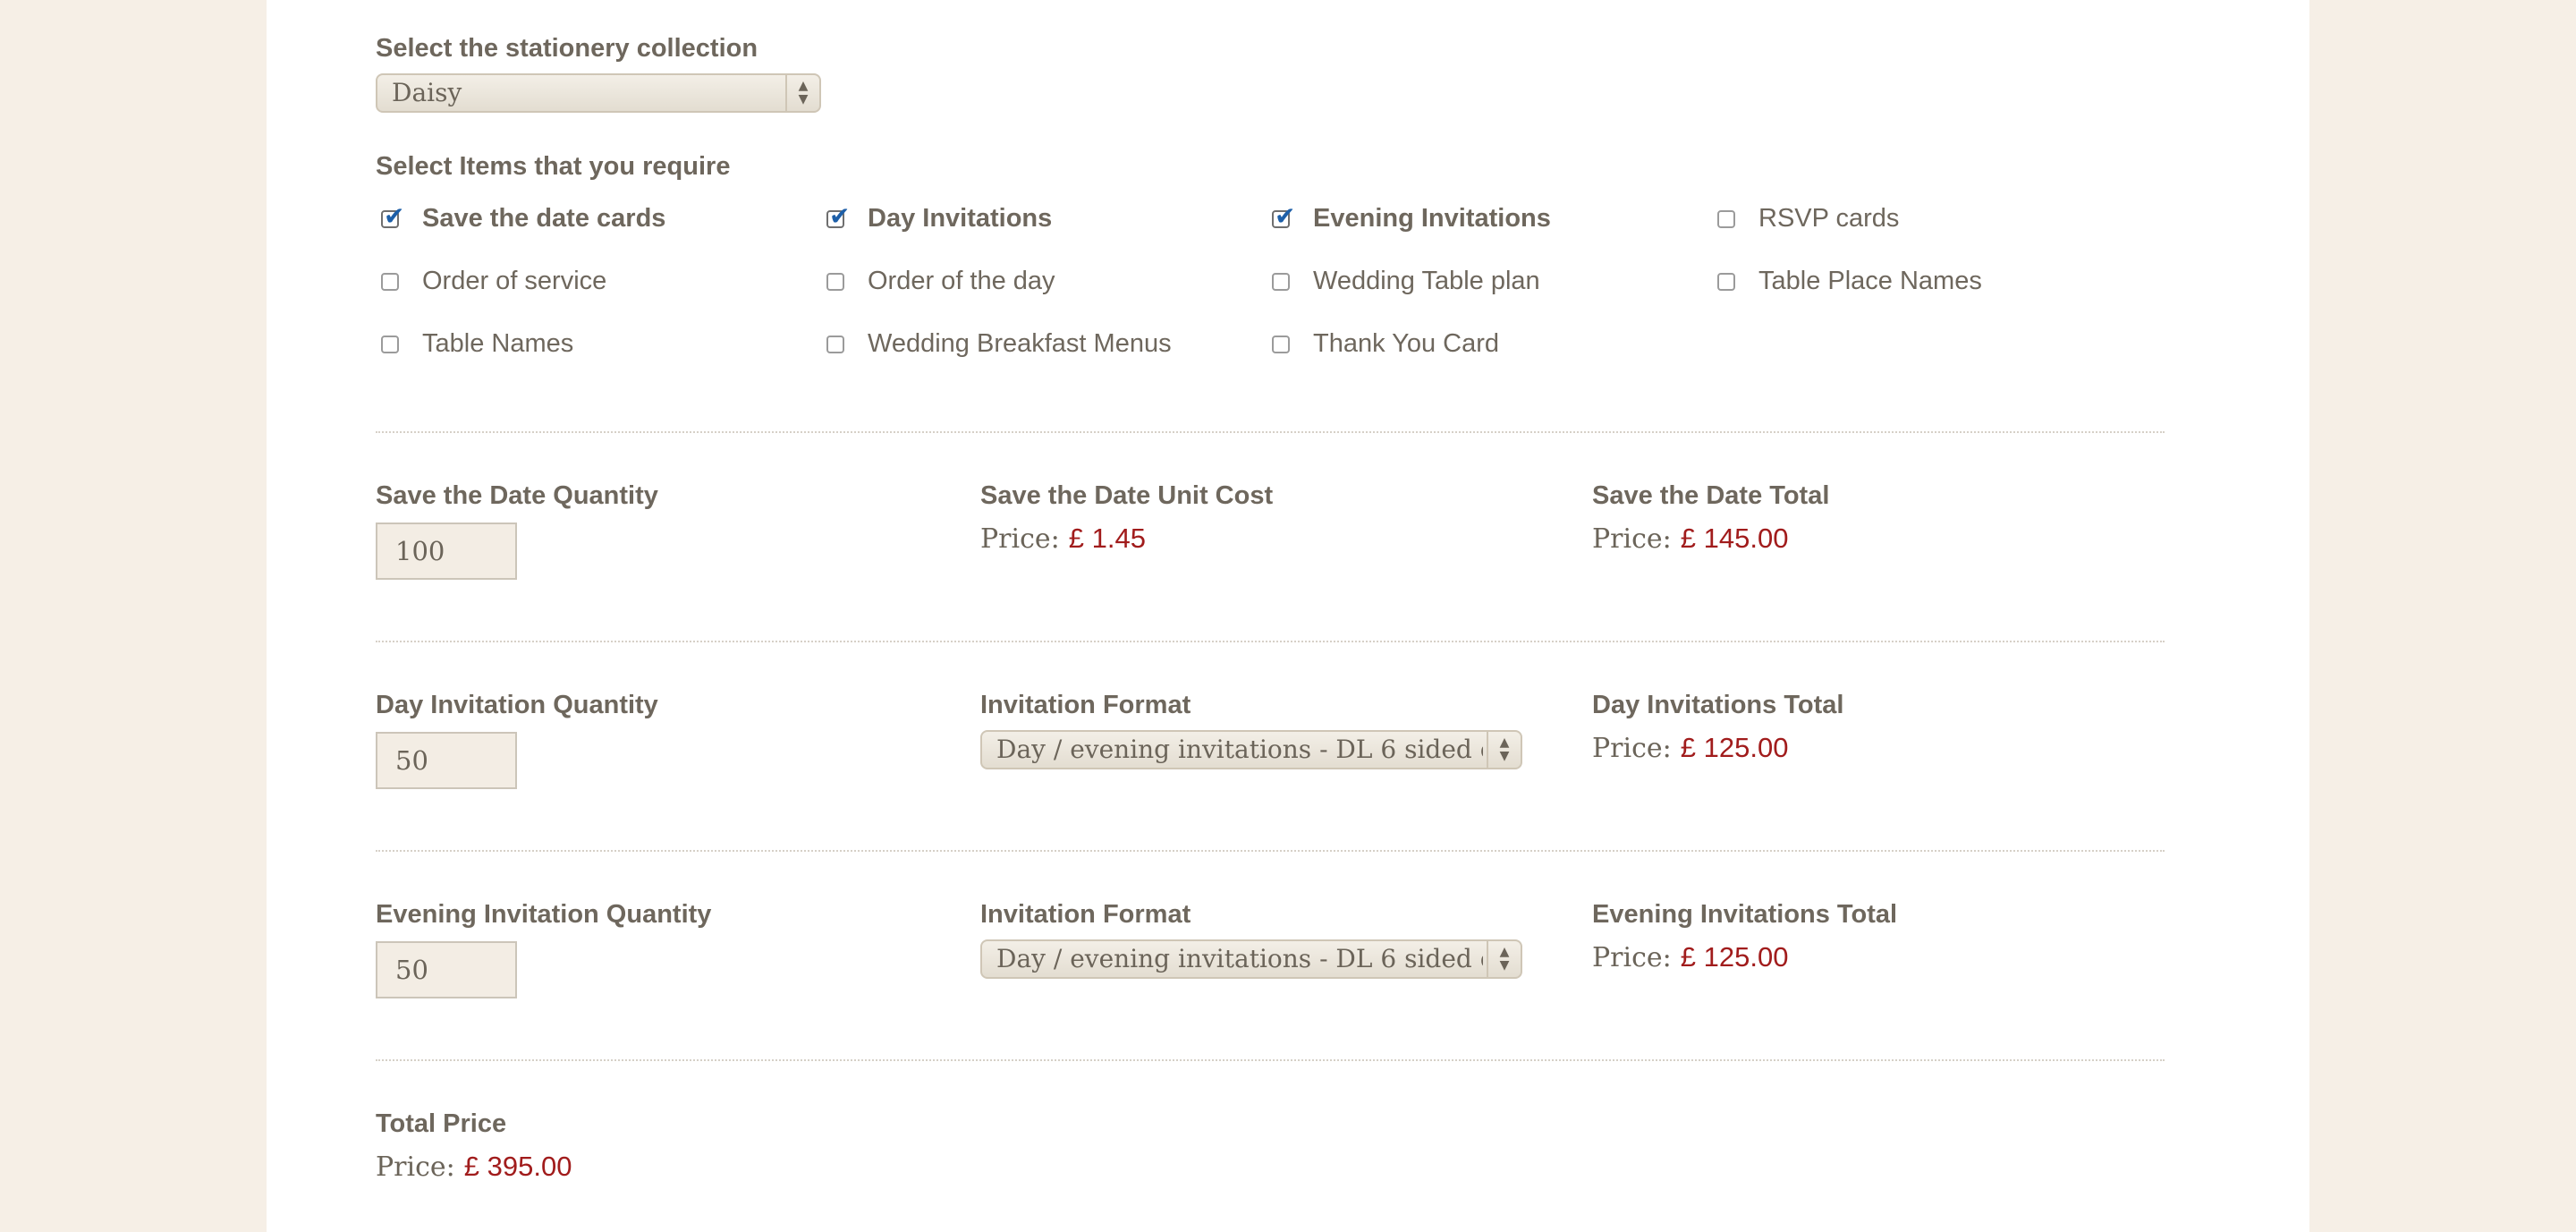 The image size is (2576, 1232). I want to click on day-inv-qty-label: Day Invitation Quantity, so click(517, 705).